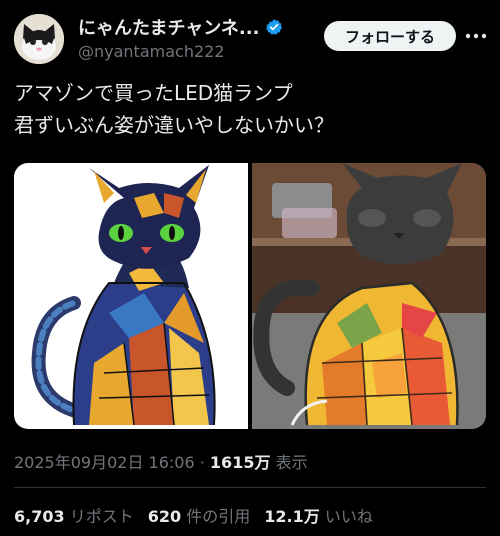 The width and height of the screenshot is (500, 536). What do you see at coordinates (240, 462) in the screenshot?
I see `views-count: 1615万` at bounding box center [240, 462].